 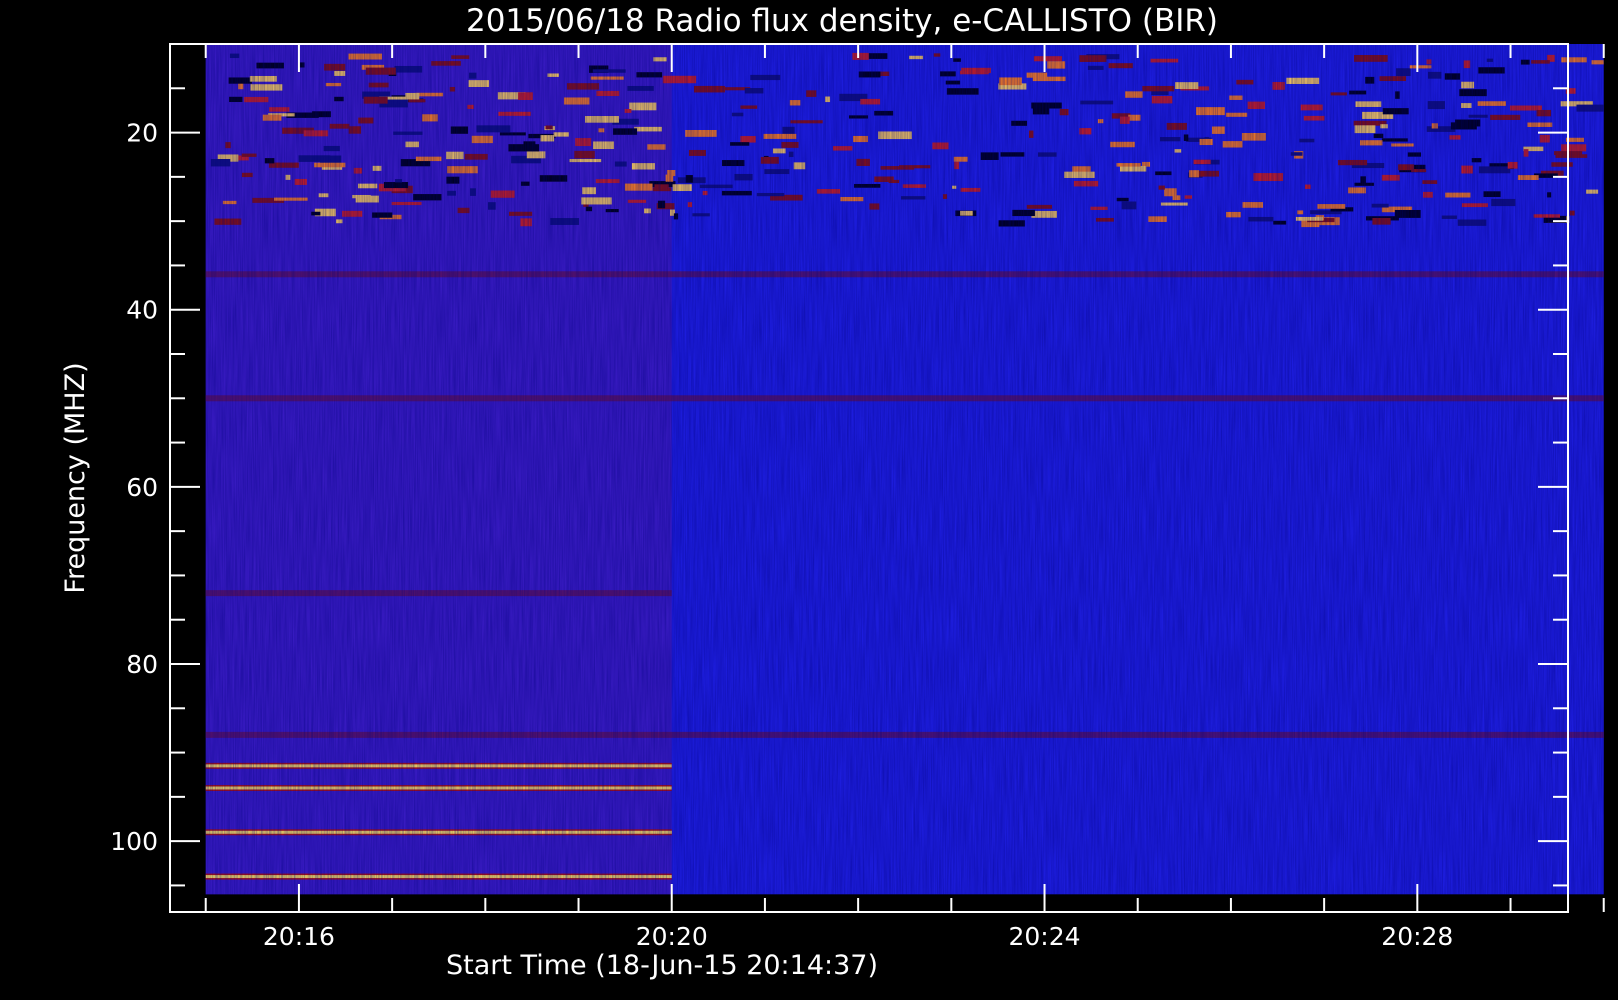 I want to click on y-tick-label: 100, so click(x=134, y=841).